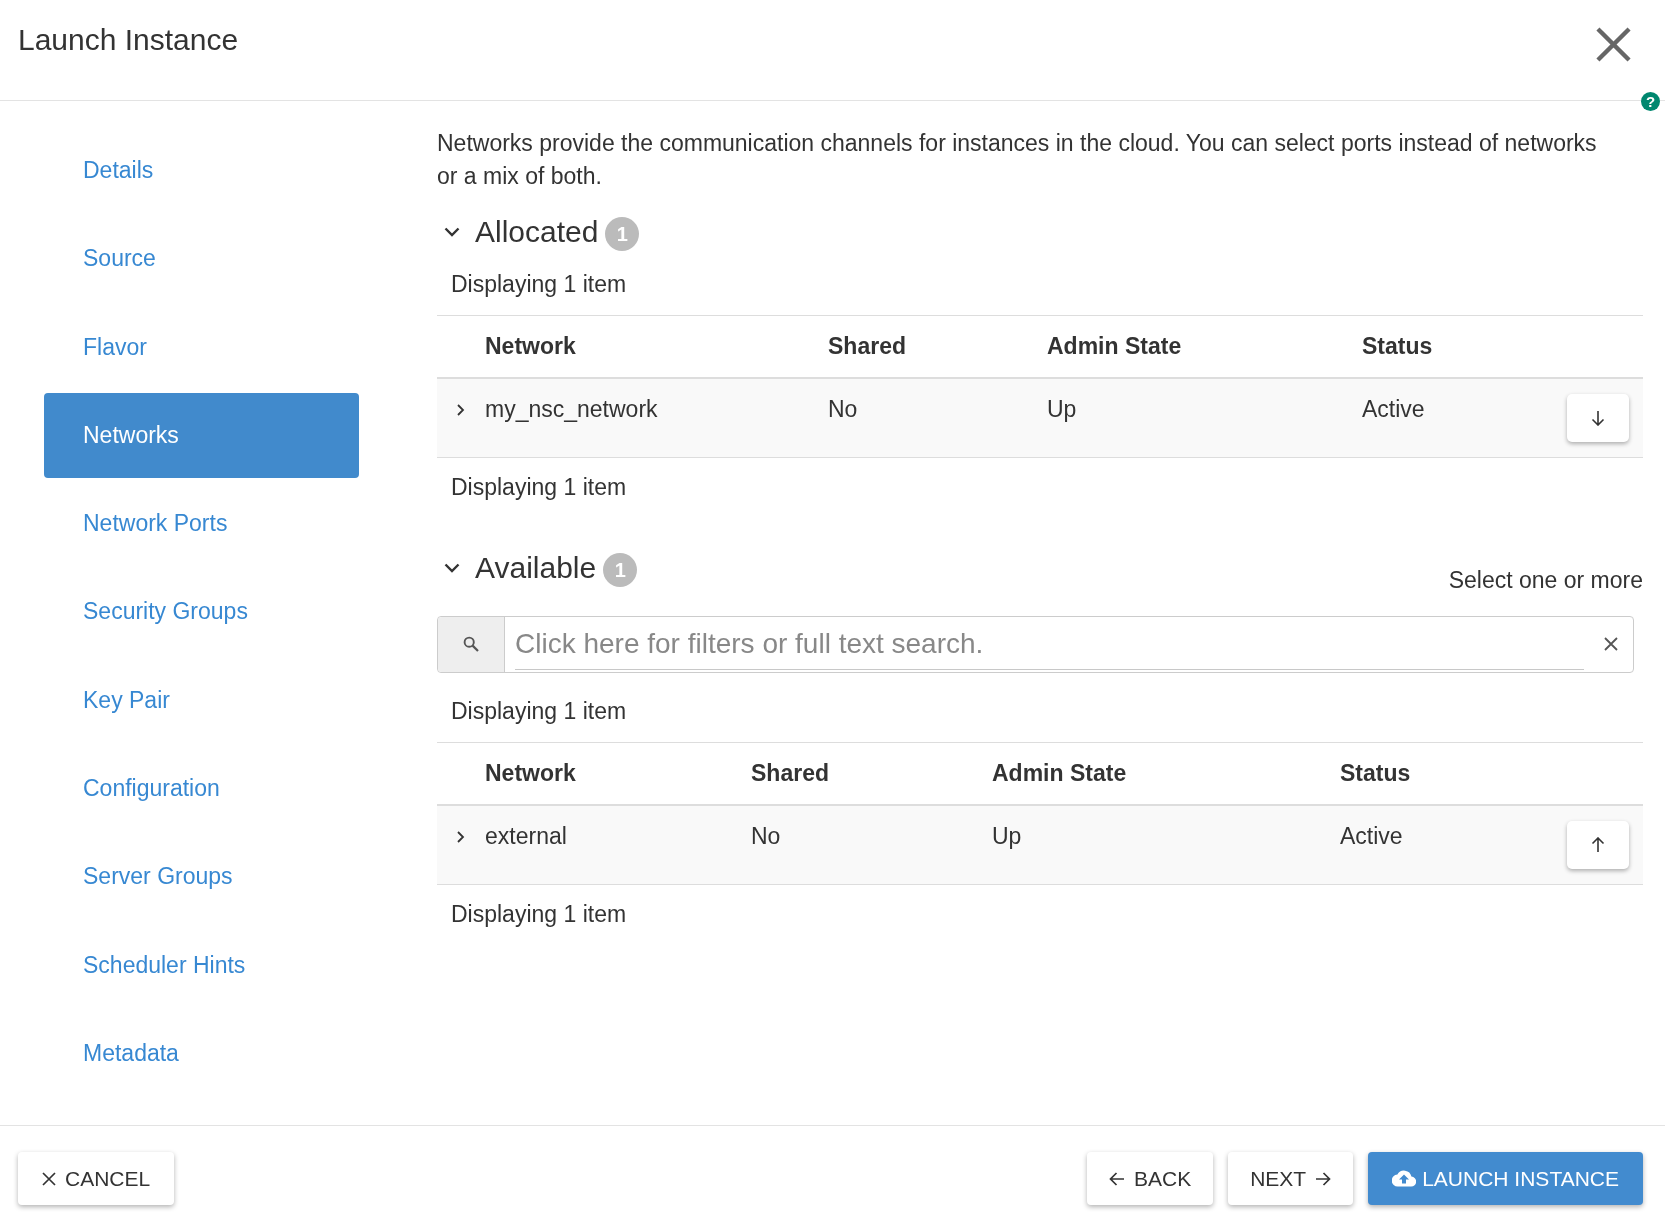  Describe the element at coordinates (201, 789) in the screenshot. I see `sidebar-item: Configuration` at that location.